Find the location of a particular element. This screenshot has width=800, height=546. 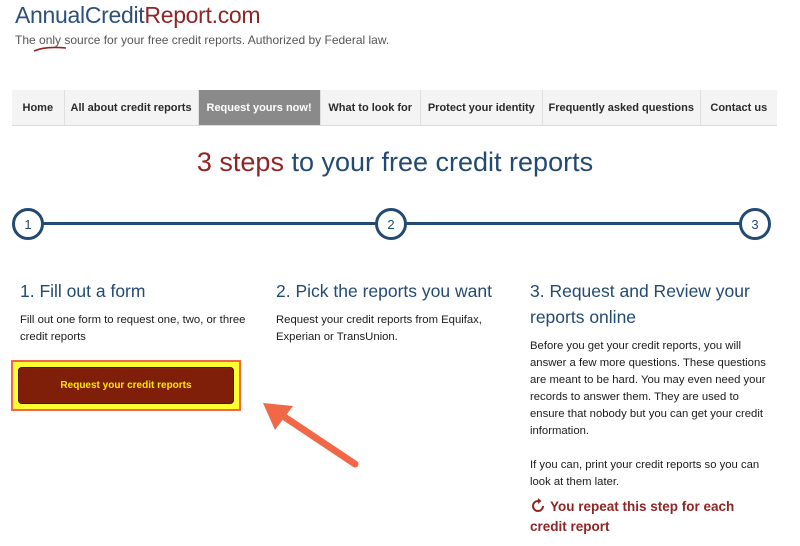

page-title-rest: to your free credit reports is located at coordinates (438, 162).